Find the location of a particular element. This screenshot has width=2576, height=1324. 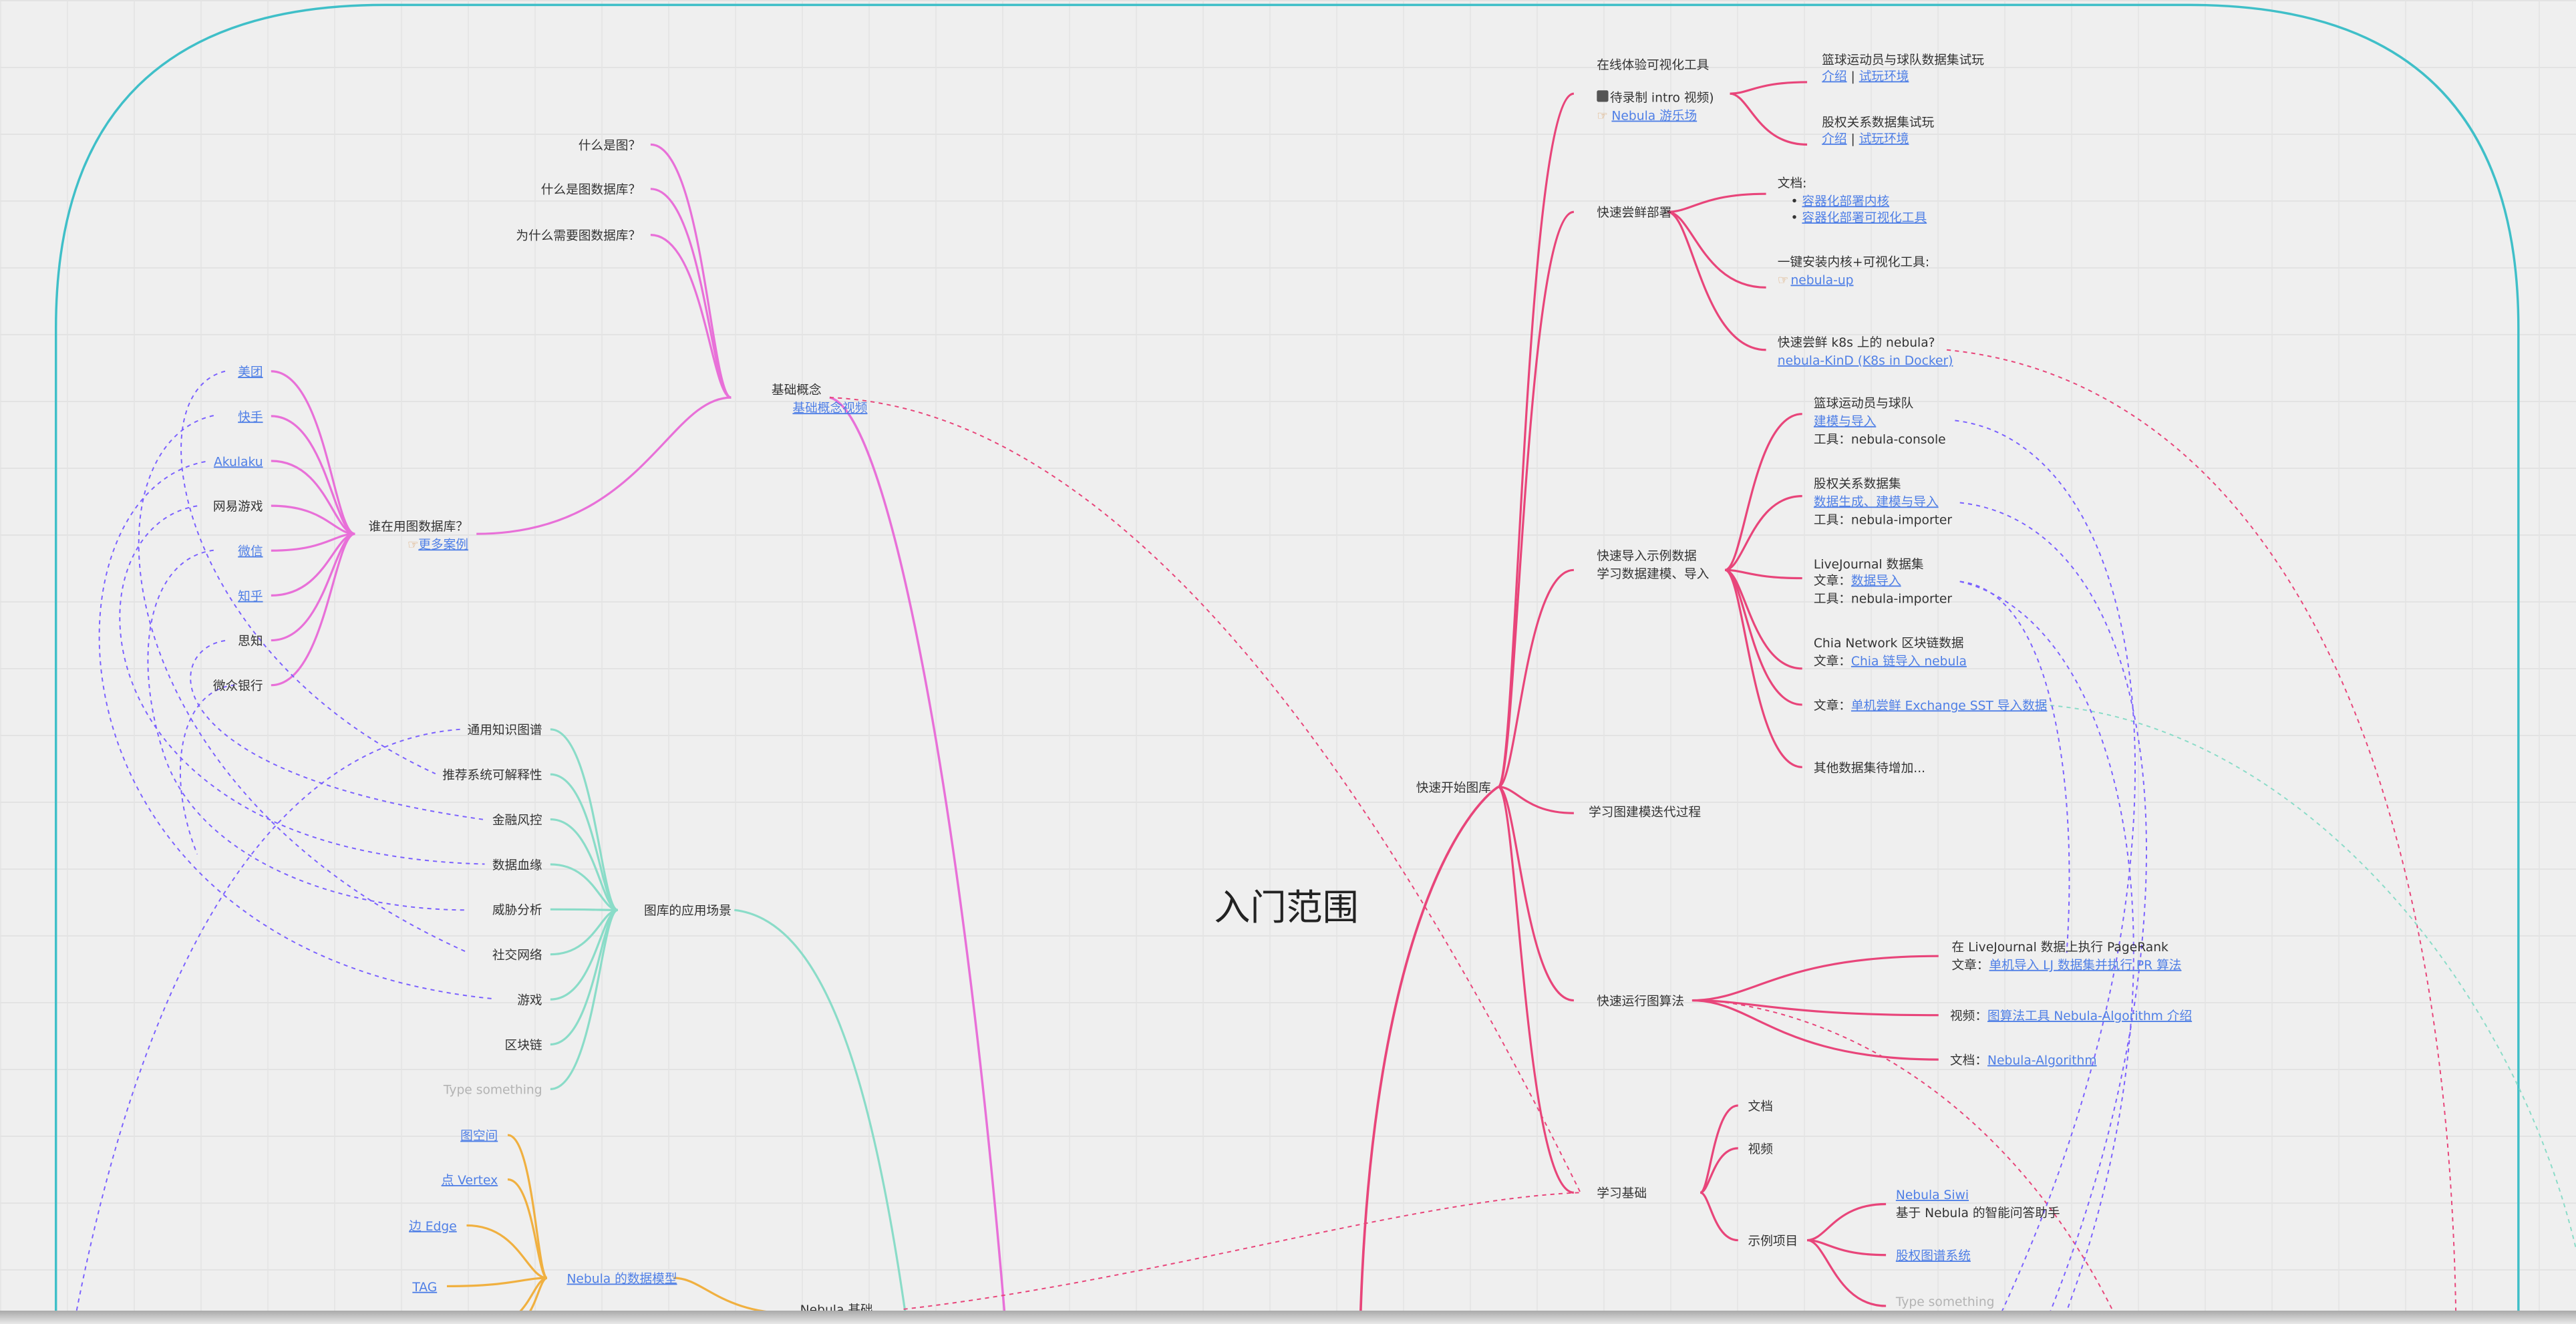

node-users: 谁在用图数据库？ is located at coordinates (418, 527).